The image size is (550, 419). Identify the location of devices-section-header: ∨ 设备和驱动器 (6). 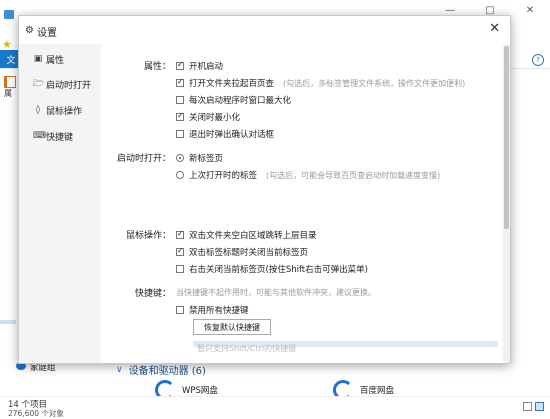
(161, 370).